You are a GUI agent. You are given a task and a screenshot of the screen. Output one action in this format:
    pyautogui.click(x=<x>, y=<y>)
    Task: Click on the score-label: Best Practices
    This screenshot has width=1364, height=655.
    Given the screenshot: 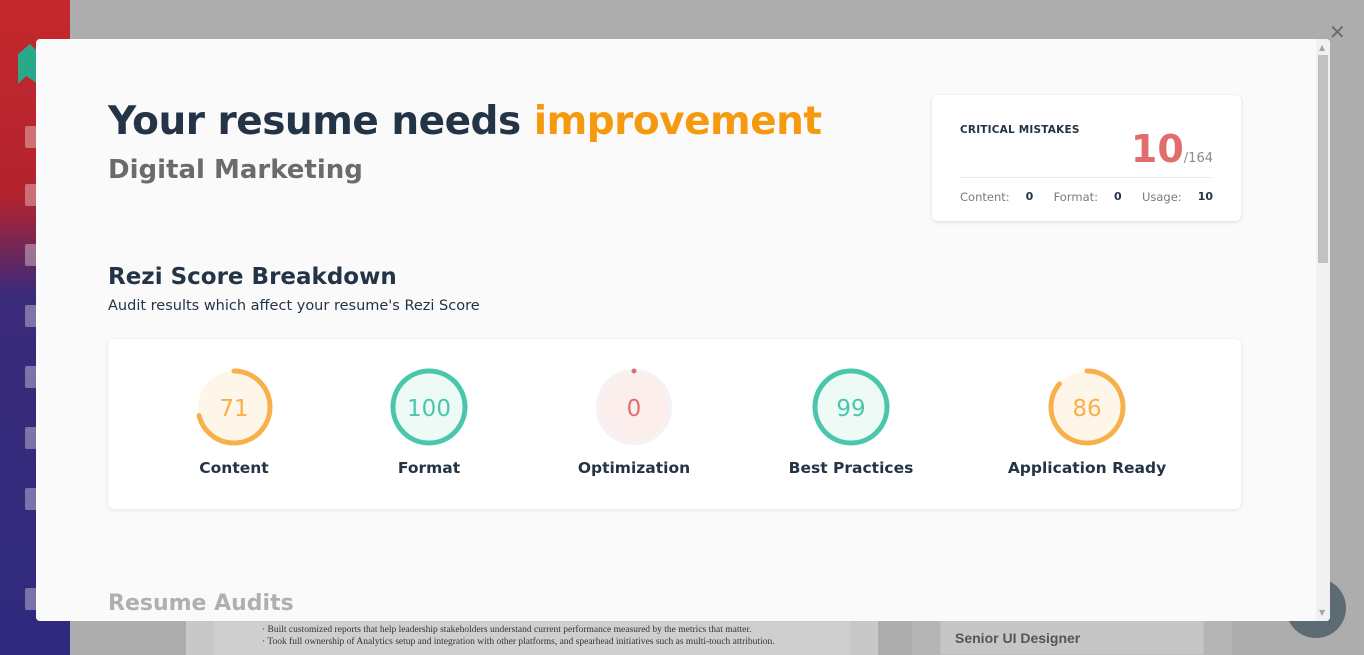 What is the action you would take?
    pyautogui.click(x=851, y=468)
    